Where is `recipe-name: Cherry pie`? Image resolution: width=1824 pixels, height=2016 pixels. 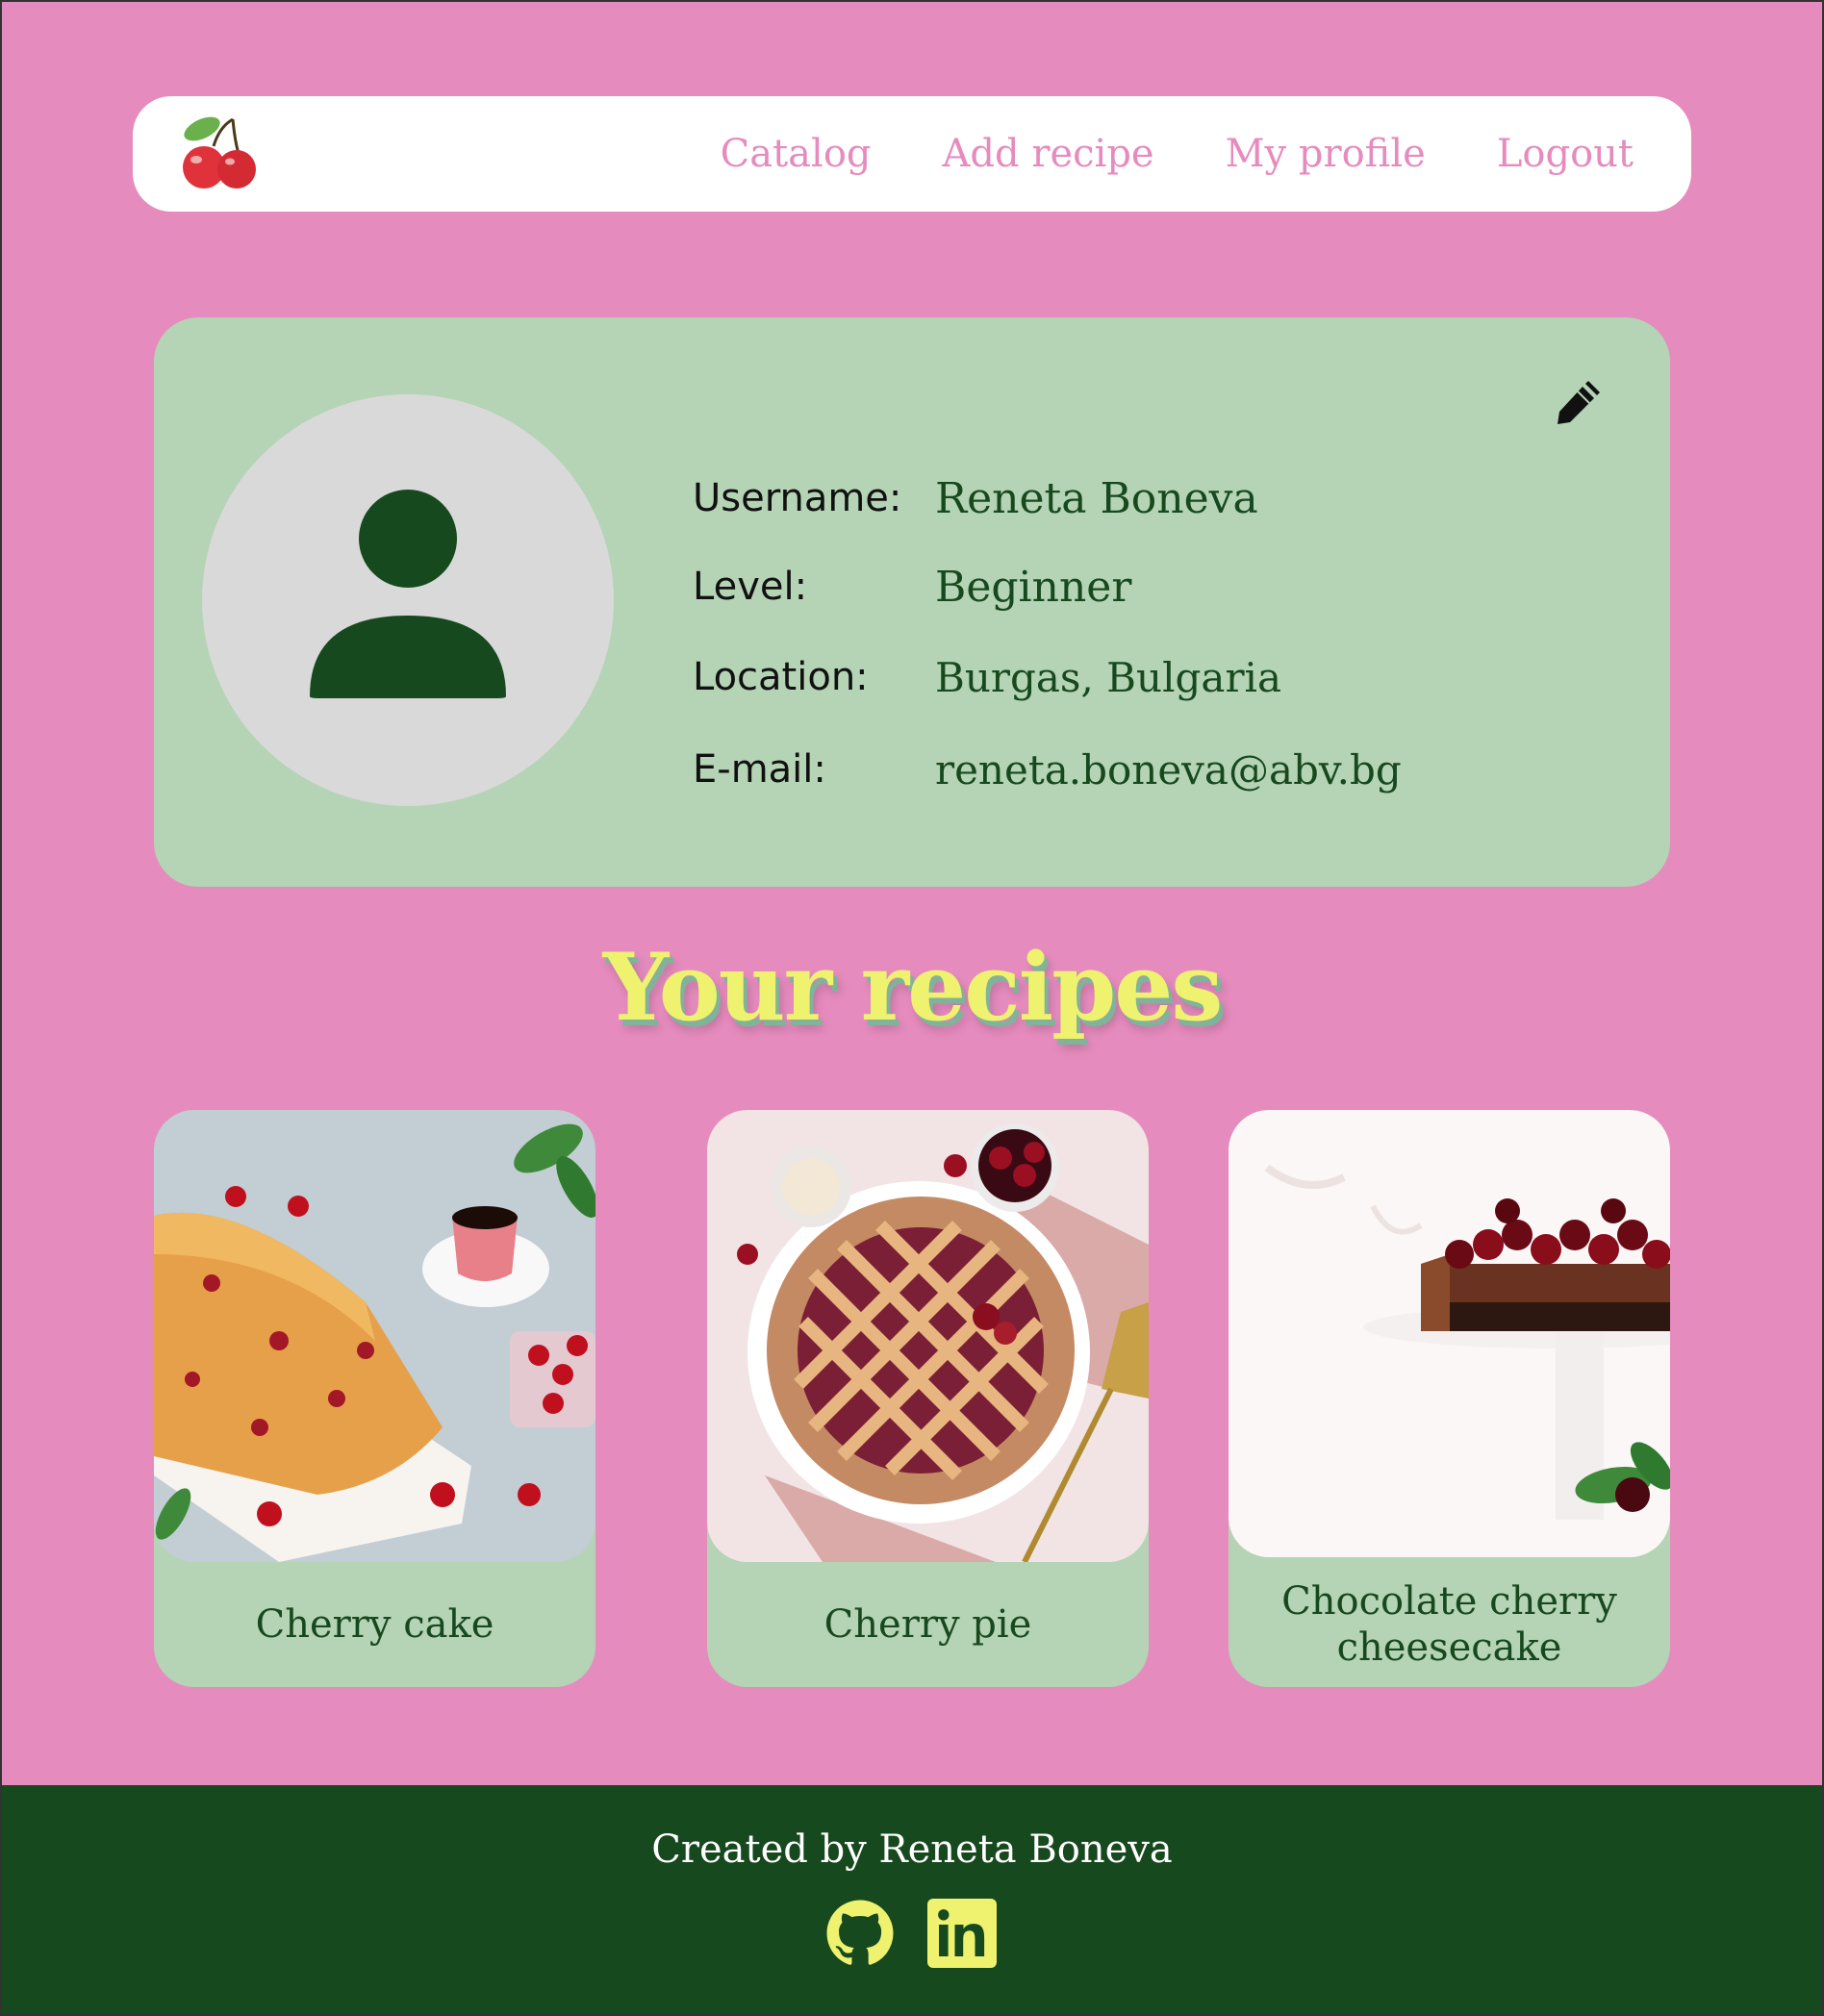 recipe-name: Cherry pie is located at coordinates (927, 1625).